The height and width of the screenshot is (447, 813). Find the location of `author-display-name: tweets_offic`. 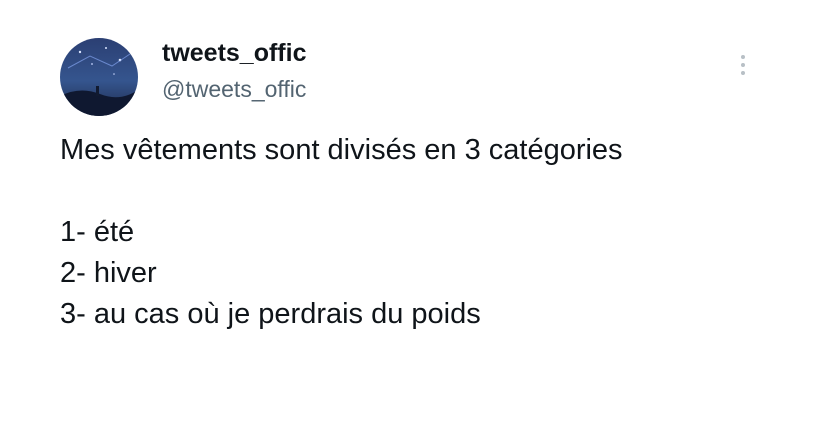

author-display-name: tweets_offic is located at coordinates (234, 53).